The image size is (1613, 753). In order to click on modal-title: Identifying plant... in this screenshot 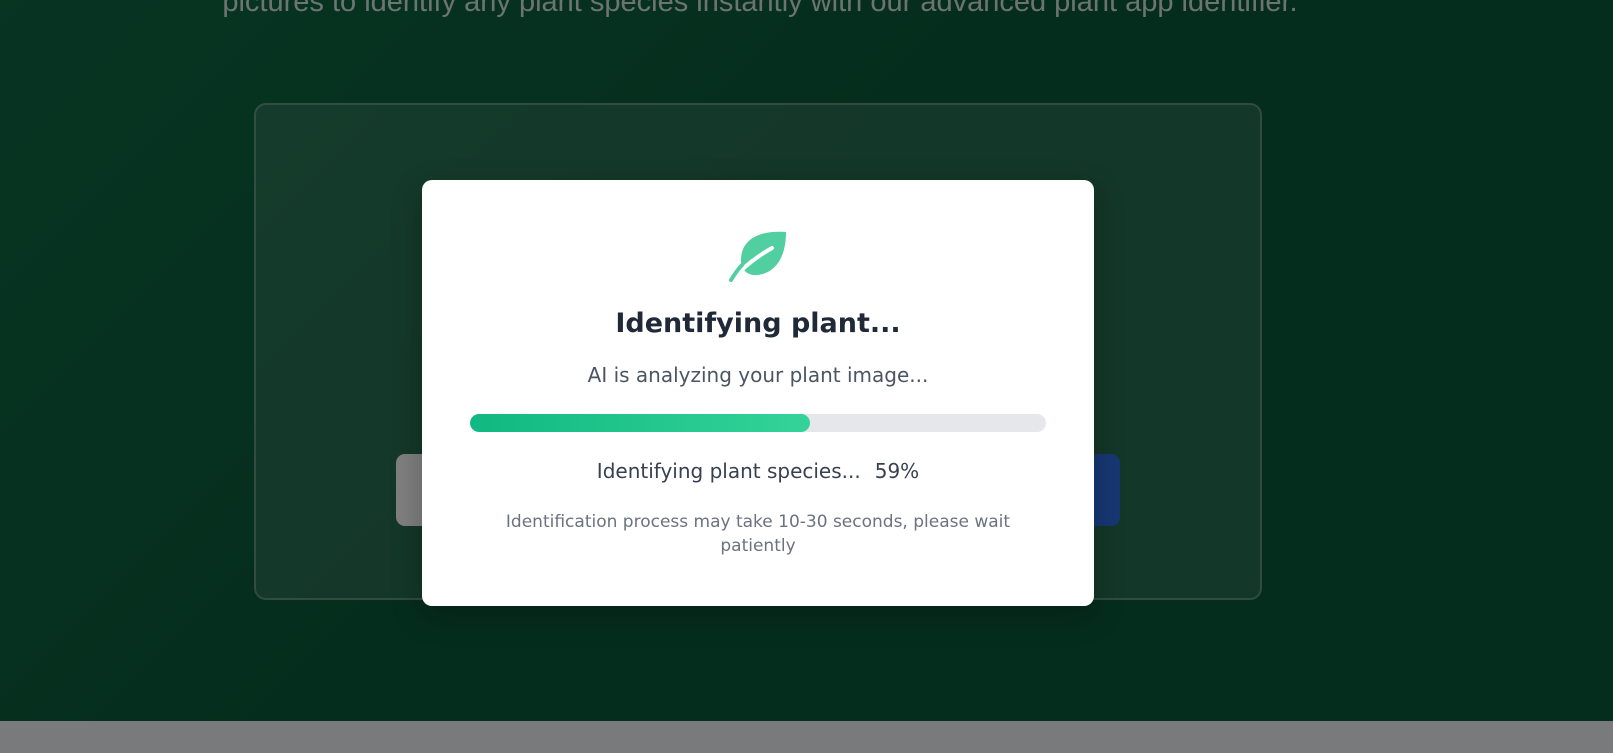, I will do `click(758, 323)`.